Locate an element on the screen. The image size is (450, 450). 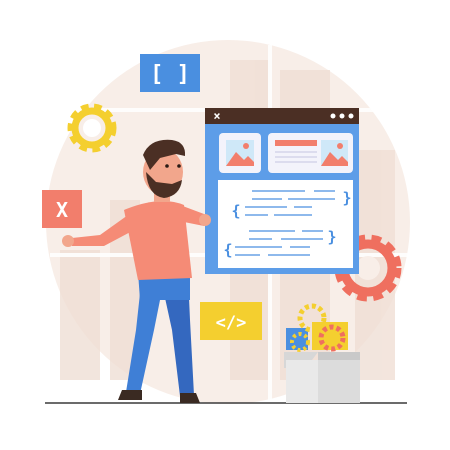
gear-yellow-icon is located at coordinates (92, 128).